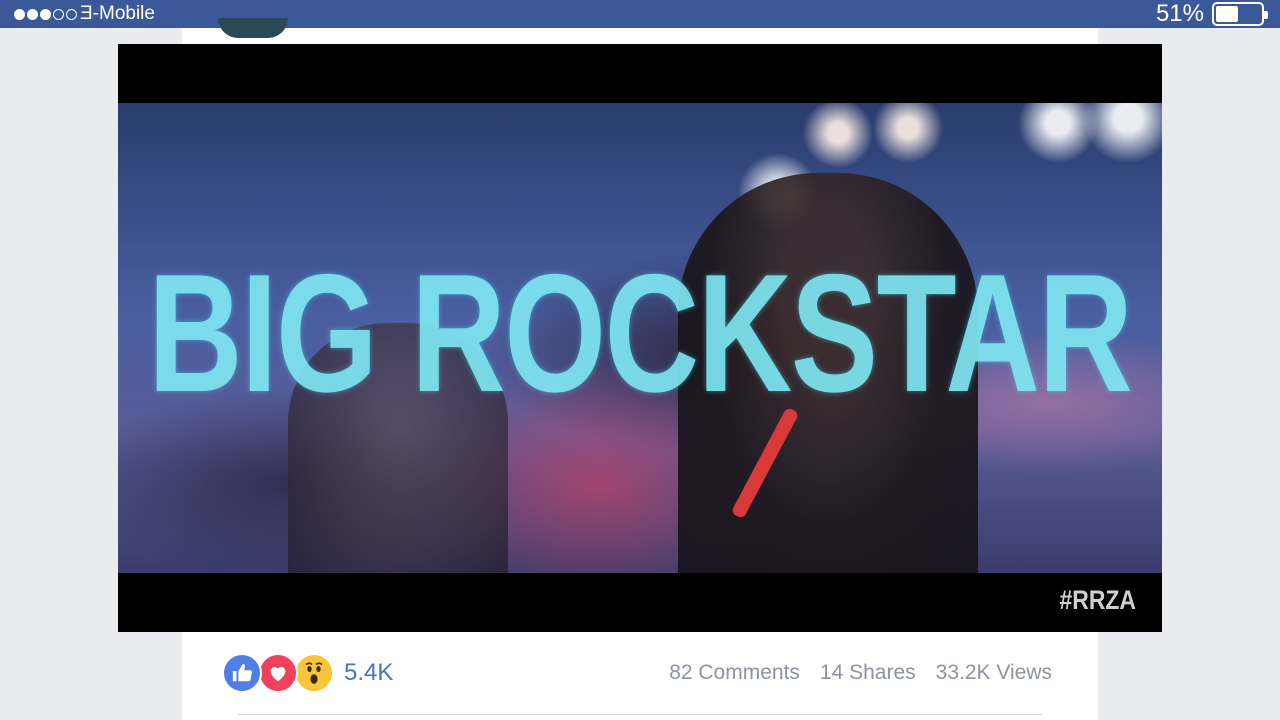 The height and width of the screenshot is (720, 1280). Describe the element at coordinates (368, 673) in the screenshot. I see `reaction-count: 5.4K` at that location.